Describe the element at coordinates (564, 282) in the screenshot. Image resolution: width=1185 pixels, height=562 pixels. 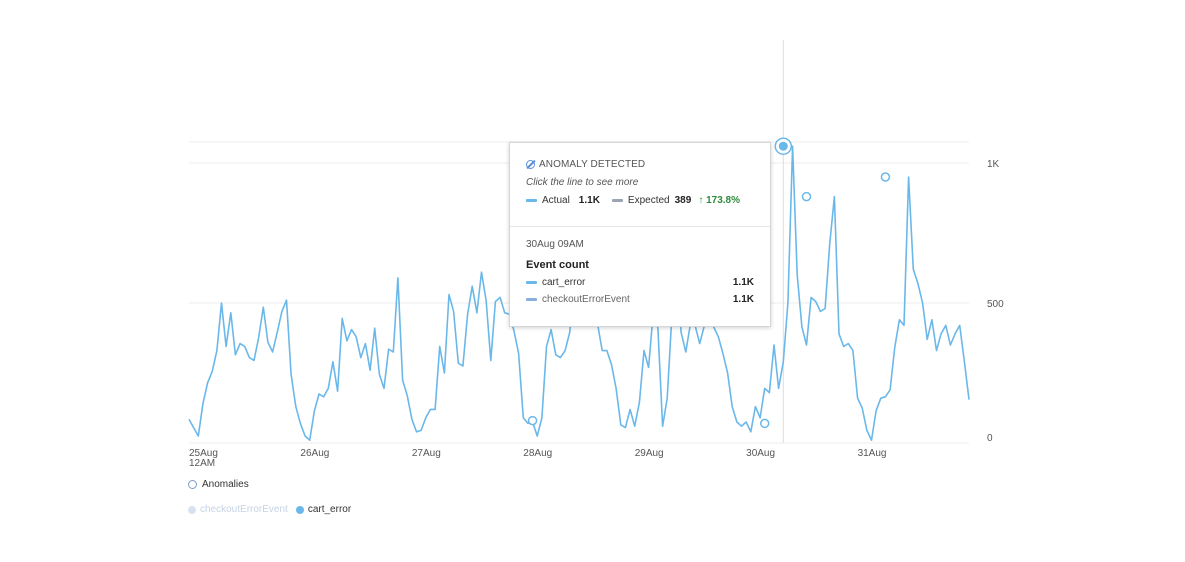
I see `tooltip-series-label: cart_error` at that location.